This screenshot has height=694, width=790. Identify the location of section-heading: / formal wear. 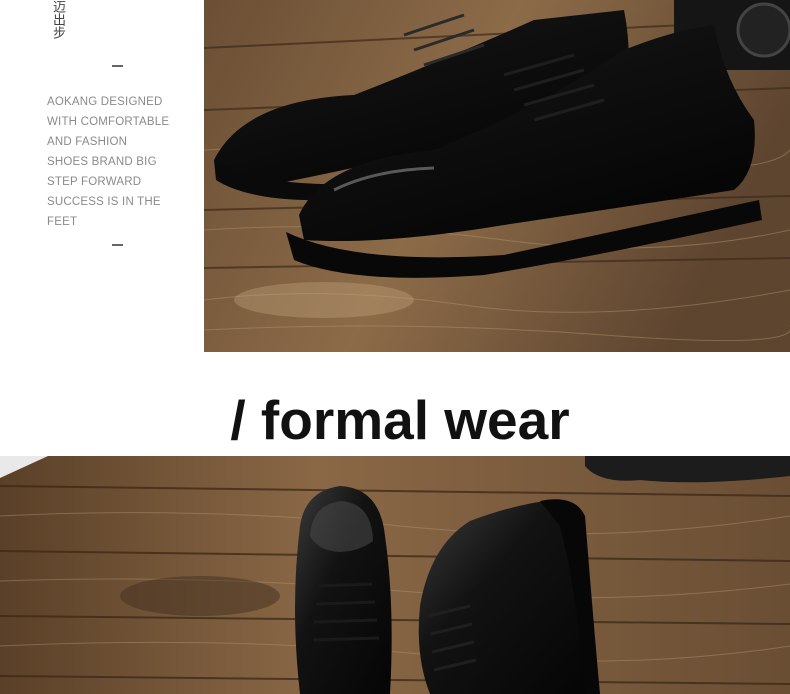
(400, 420).